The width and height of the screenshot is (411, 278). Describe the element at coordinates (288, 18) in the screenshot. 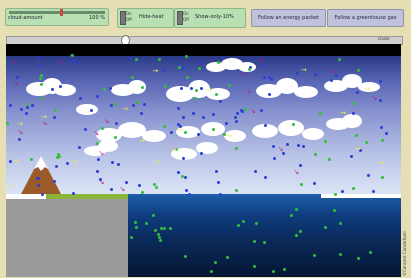

I see `follow-energy-packet-button: Follow an energy packet` at that location.